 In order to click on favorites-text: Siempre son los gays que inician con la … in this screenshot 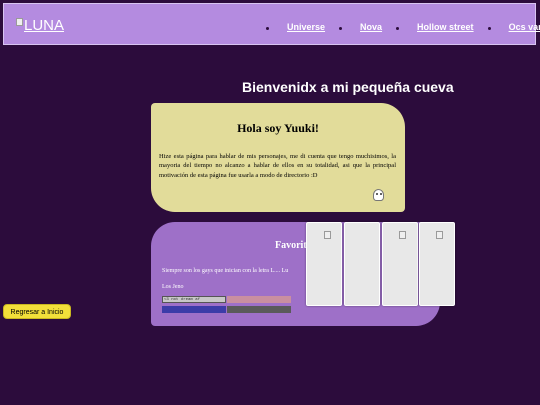, I will do `click(225, 271)`.